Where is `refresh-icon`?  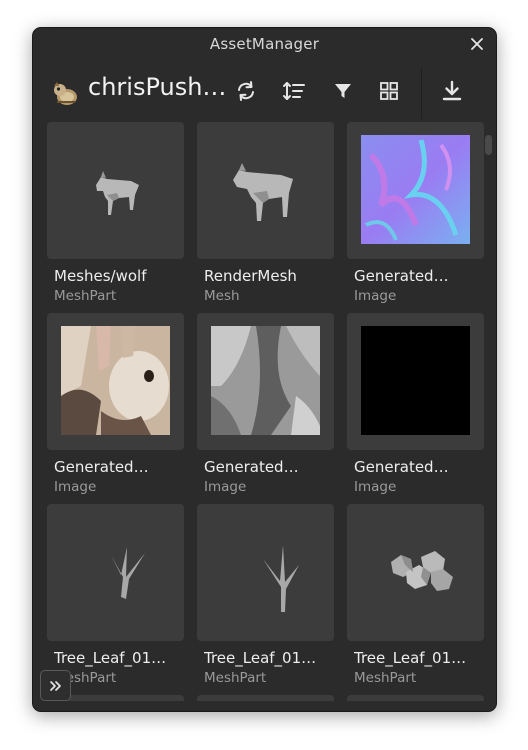 refresh-icon is located at coordinates (246, 91).